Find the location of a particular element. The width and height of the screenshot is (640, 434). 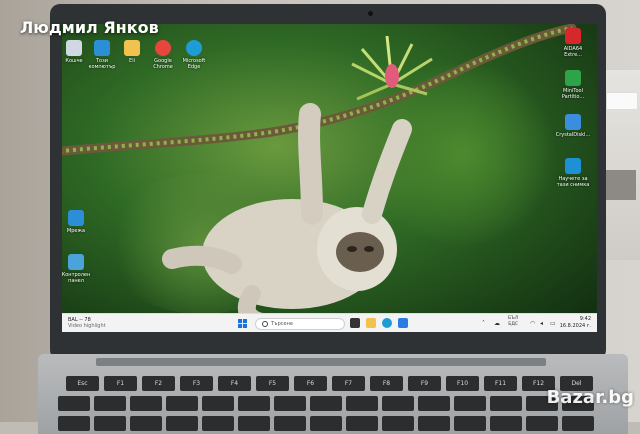

battery-icon: ▭ is located at coordinates (553, 323).